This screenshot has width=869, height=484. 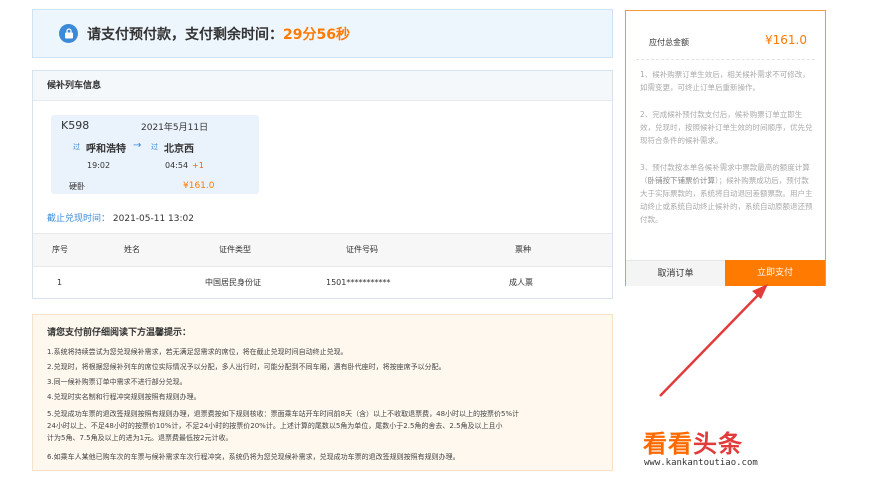 What do you see at coordinates (713, 340) in the screenshot?
I see `annotation-arrow-icon` at bounding box center [713, 340].